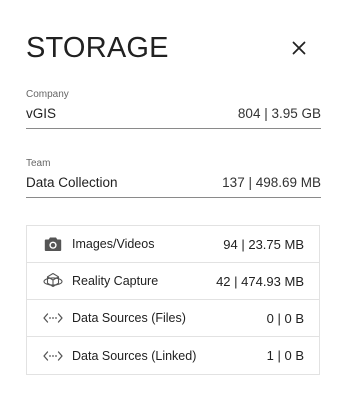 This screenshot has height=401, width=346. What do you see at coordinates (173, 117) in the screenshot?
I see `company-row: vGIS 804 | 3.95 GB` at bounding box center [173, 117].